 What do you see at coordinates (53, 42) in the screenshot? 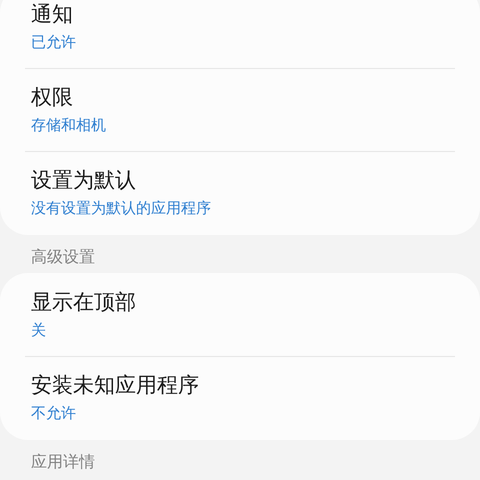
I see `setting-value: 已允许` at bounding box center [53, 42].